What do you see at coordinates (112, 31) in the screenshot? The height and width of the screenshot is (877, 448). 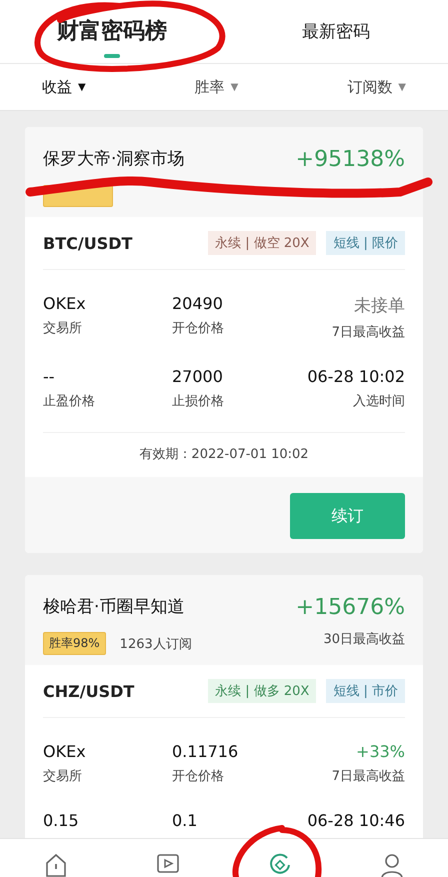 I see `tab: 财富密码榜` at bounding box center [112, 31].